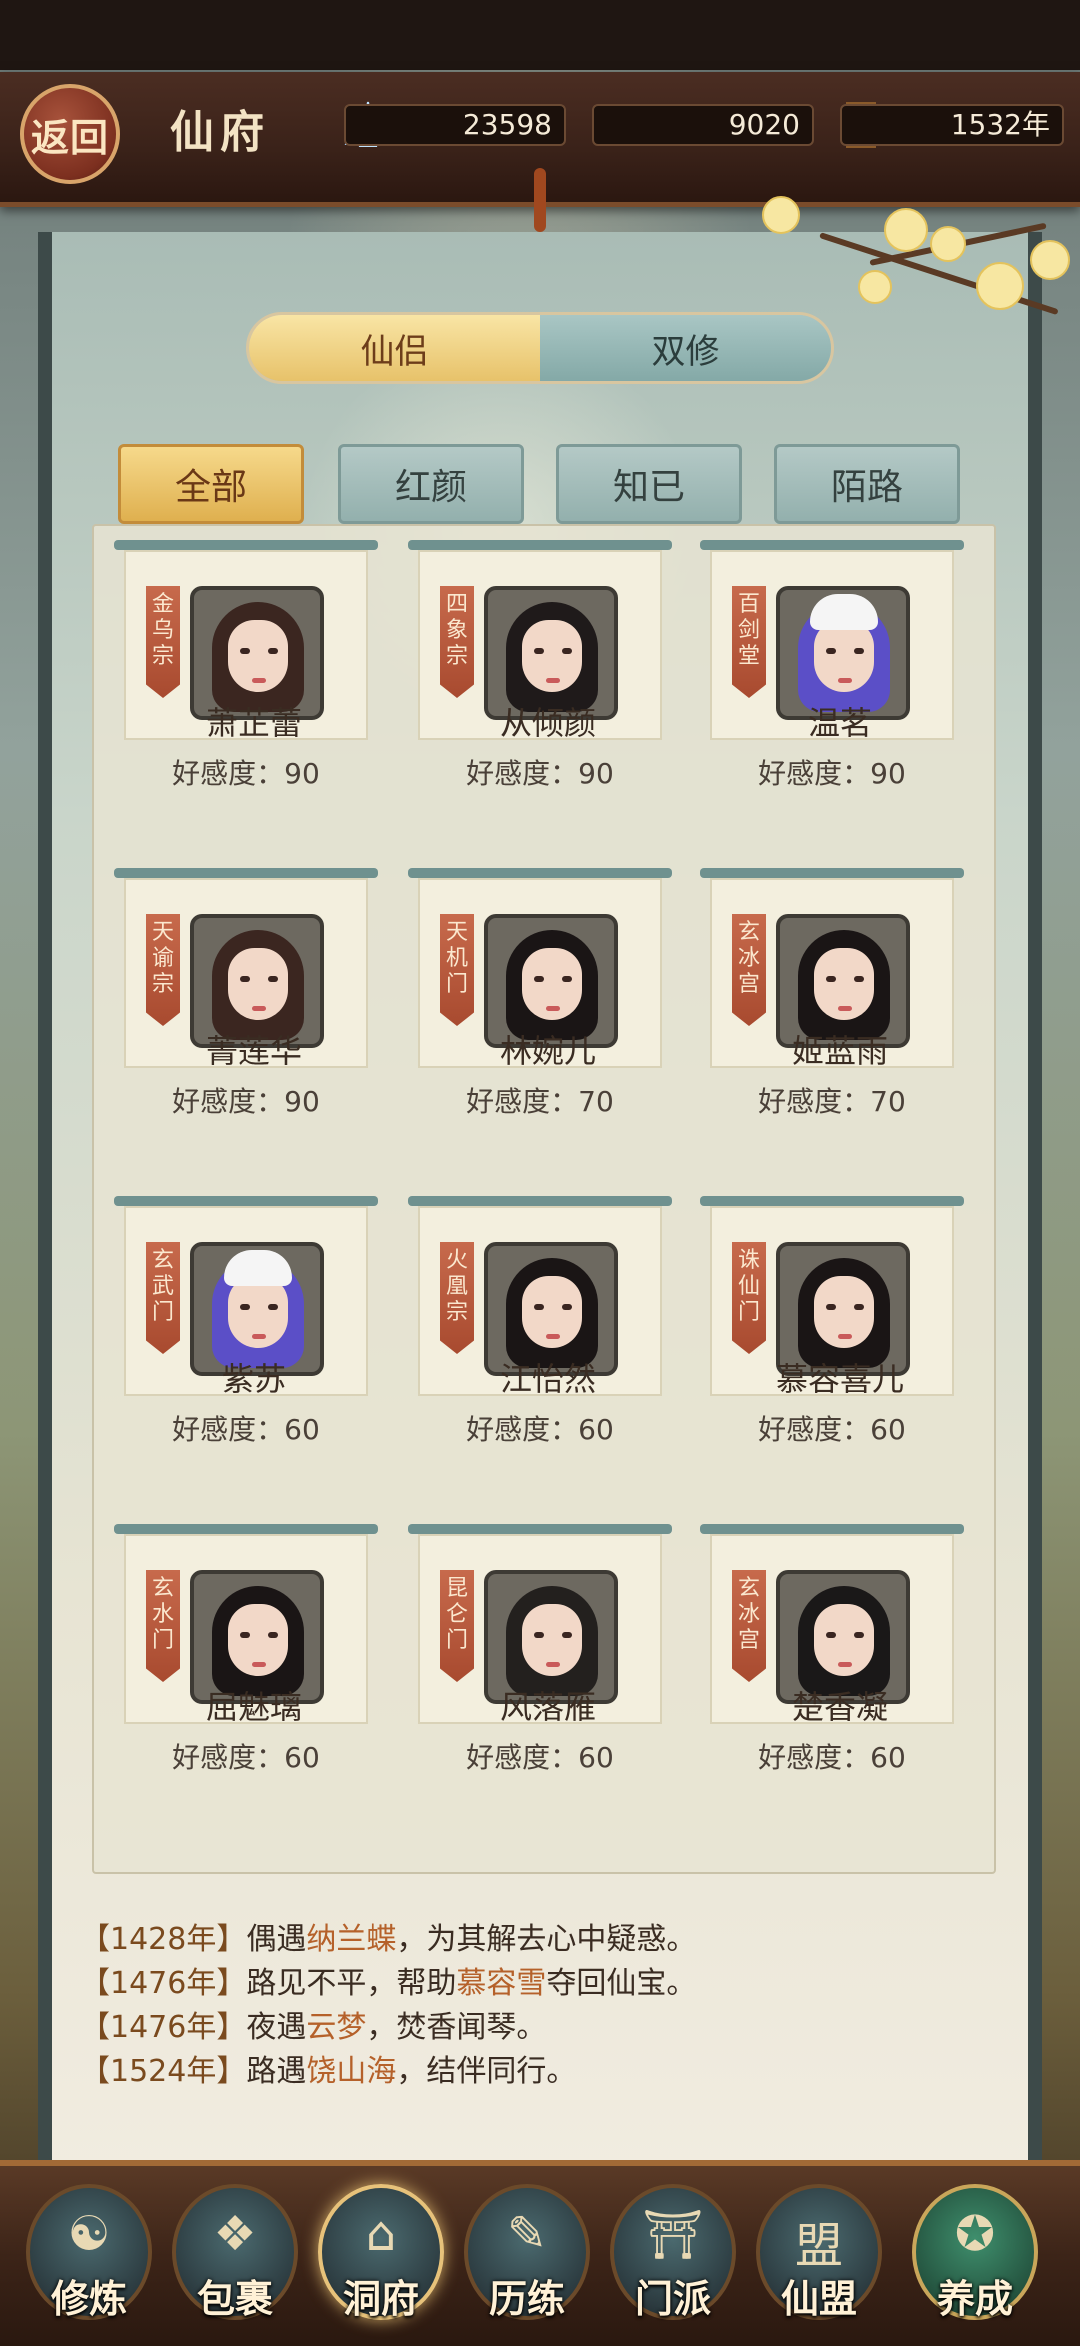  What do you see at coordinates (839, 1707) in the screenshot?
I see `companion-name: 楚香凝` at bounding box center [839, 1707].